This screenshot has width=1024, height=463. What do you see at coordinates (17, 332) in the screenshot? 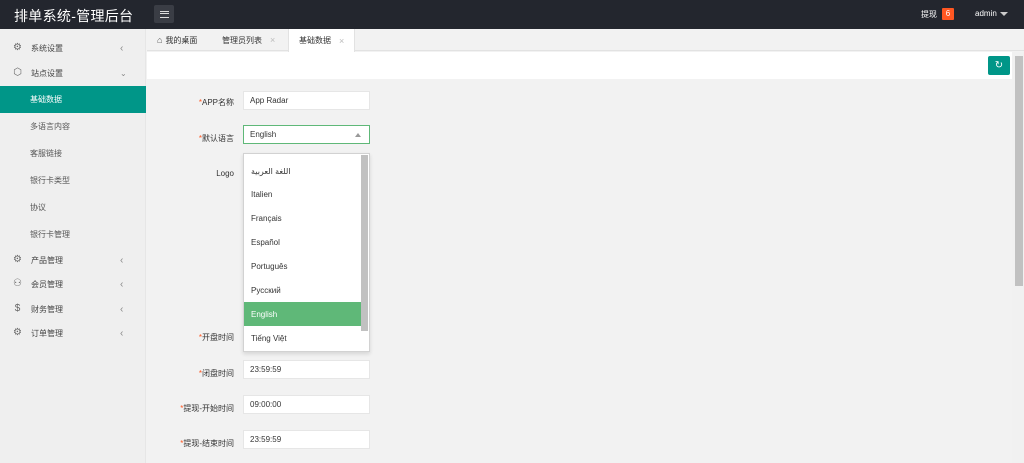
I see `order-icon: ⚙` at bounding box center [17, 332].